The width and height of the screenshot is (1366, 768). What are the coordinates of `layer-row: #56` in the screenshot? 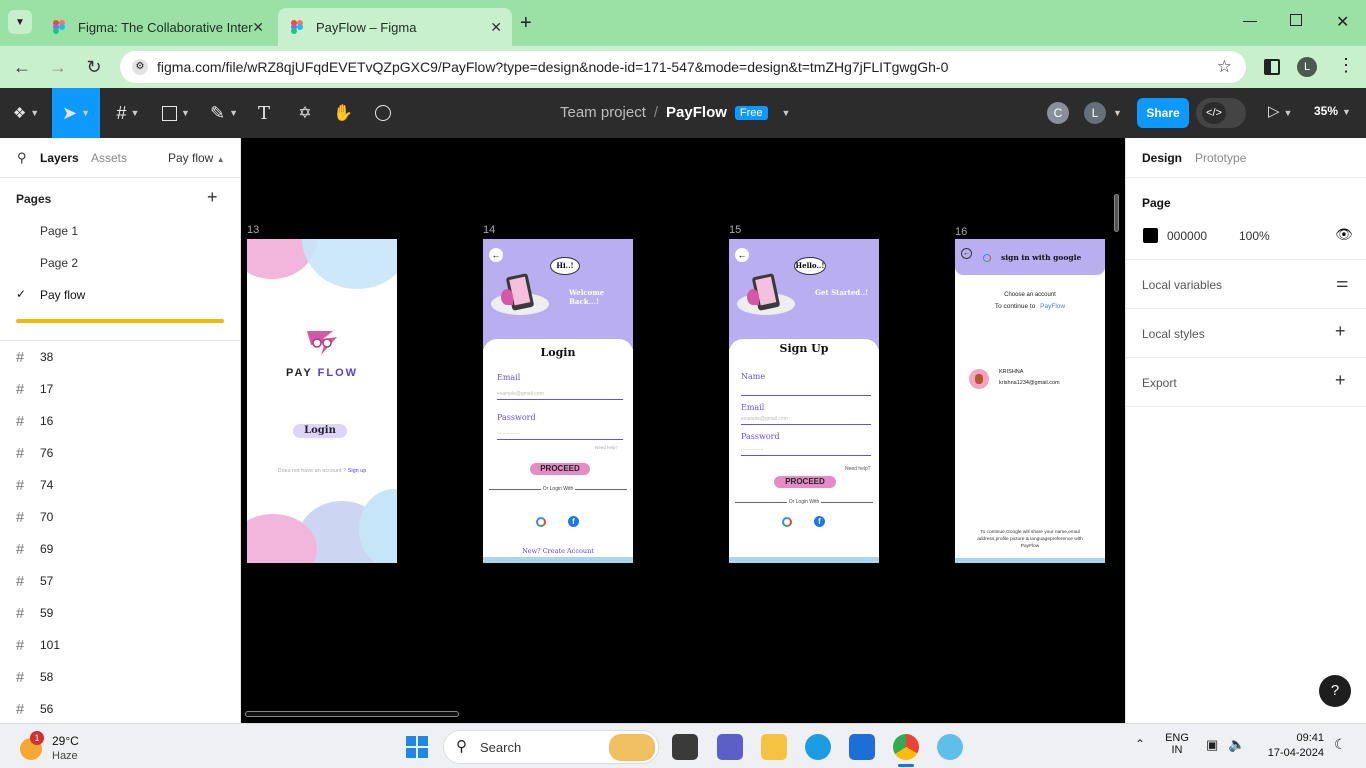 It's located at (120, 709).